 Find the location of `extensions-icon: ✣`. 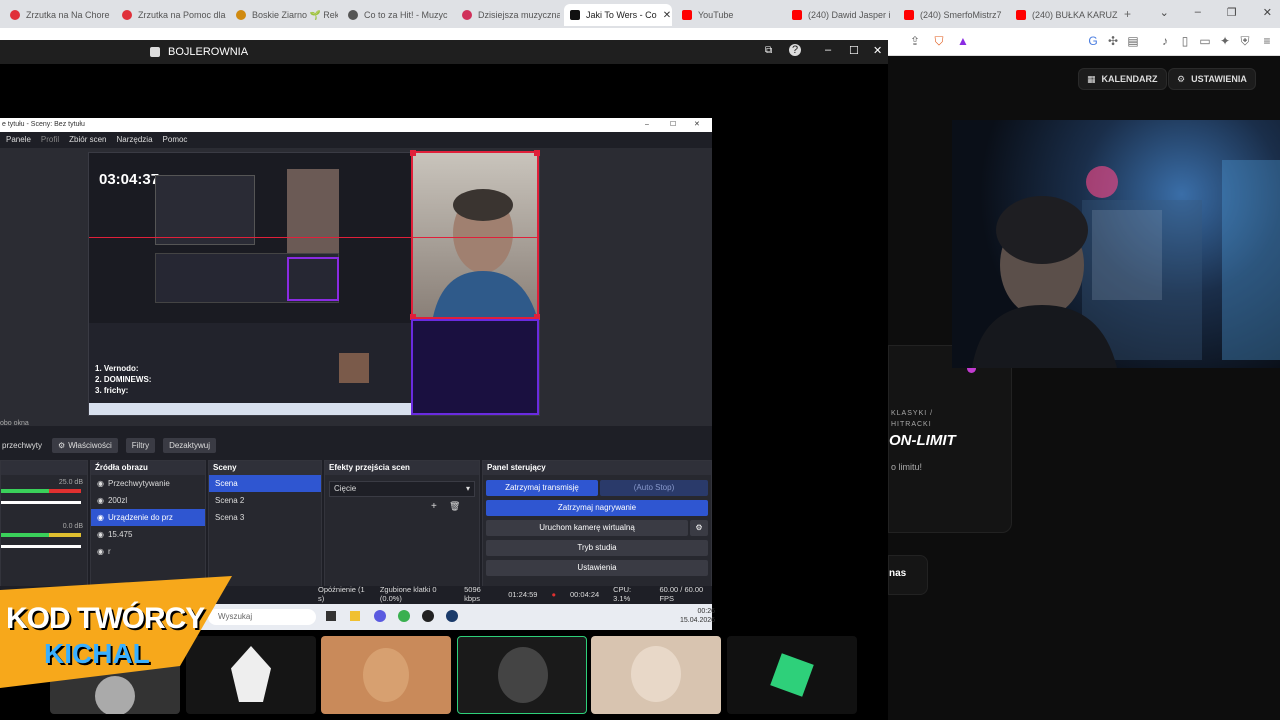

extensions-icon: ✣ is located at coordinates (1113, 41).